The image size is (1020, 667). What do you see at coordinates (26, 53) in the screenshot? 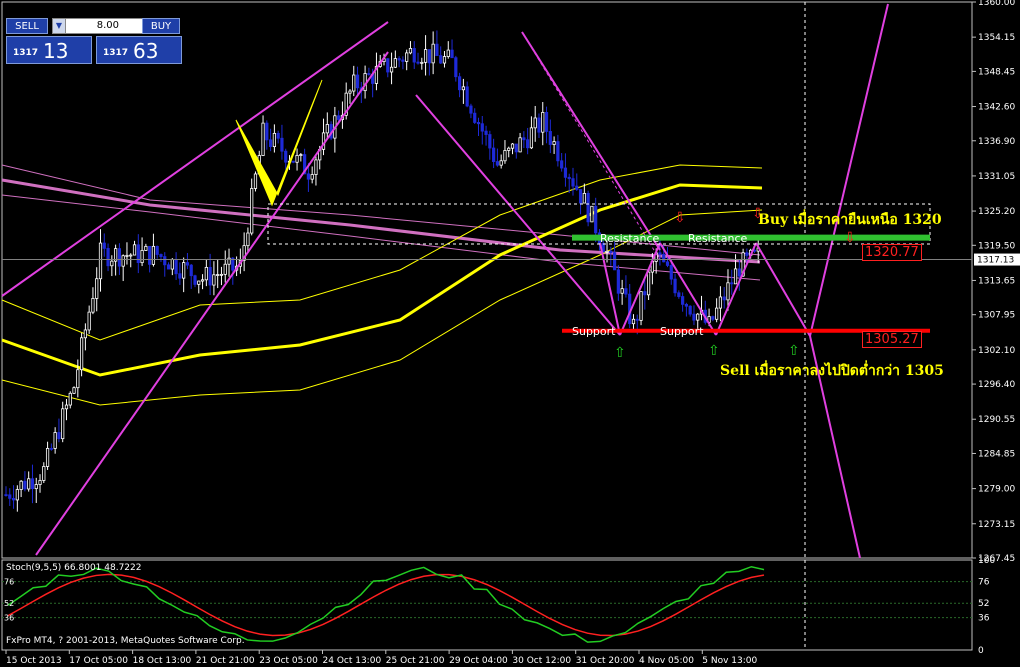
I see `bid-prefix: 1317` at bounding box center [26, 53].